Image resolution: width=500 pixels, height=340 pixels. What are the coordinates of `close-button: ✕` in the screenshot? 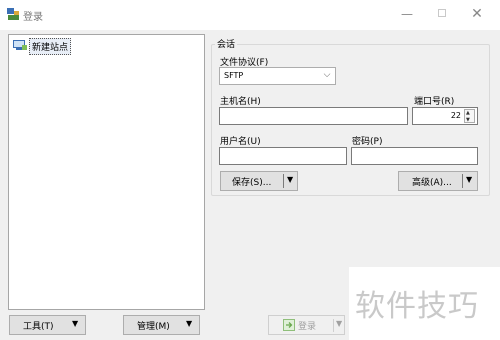 It's located at (477, 14).